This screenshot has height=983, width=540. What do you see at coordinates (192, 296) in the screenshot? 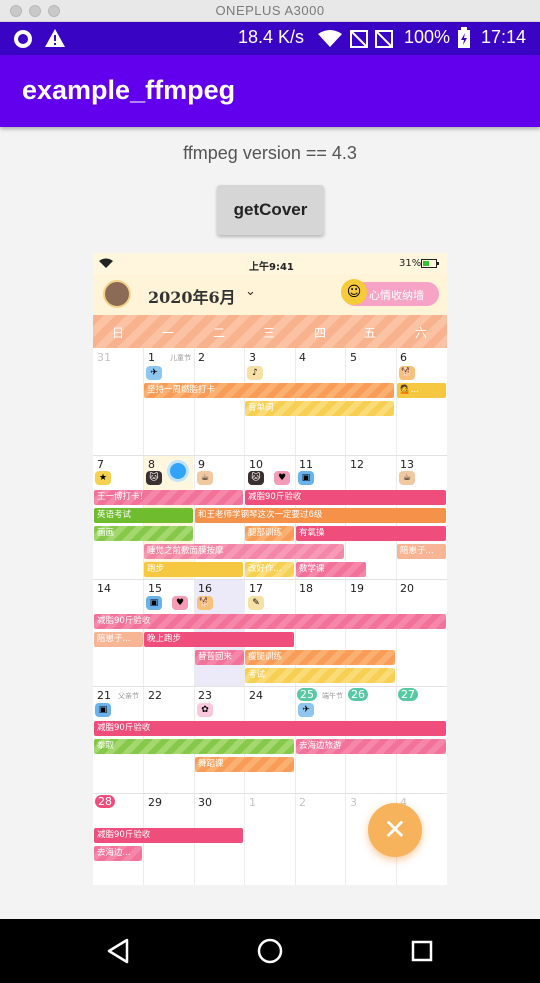
I see `month-title: 2020年6月` at bounding box center [192, 296].